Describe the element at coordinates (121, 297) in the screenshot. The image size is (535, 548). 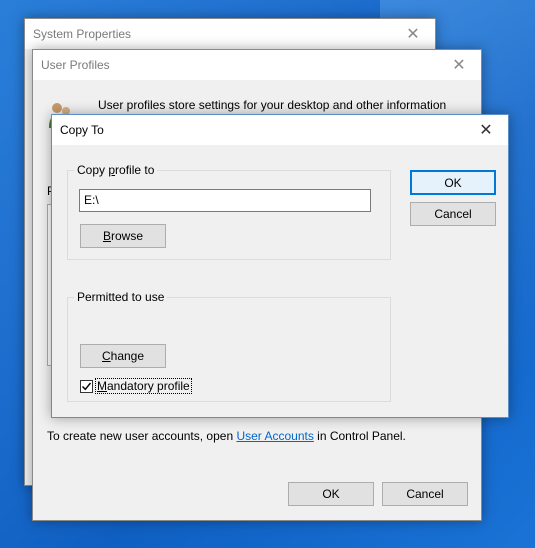
I see `permitted-legend: Permitted to use` at that location.